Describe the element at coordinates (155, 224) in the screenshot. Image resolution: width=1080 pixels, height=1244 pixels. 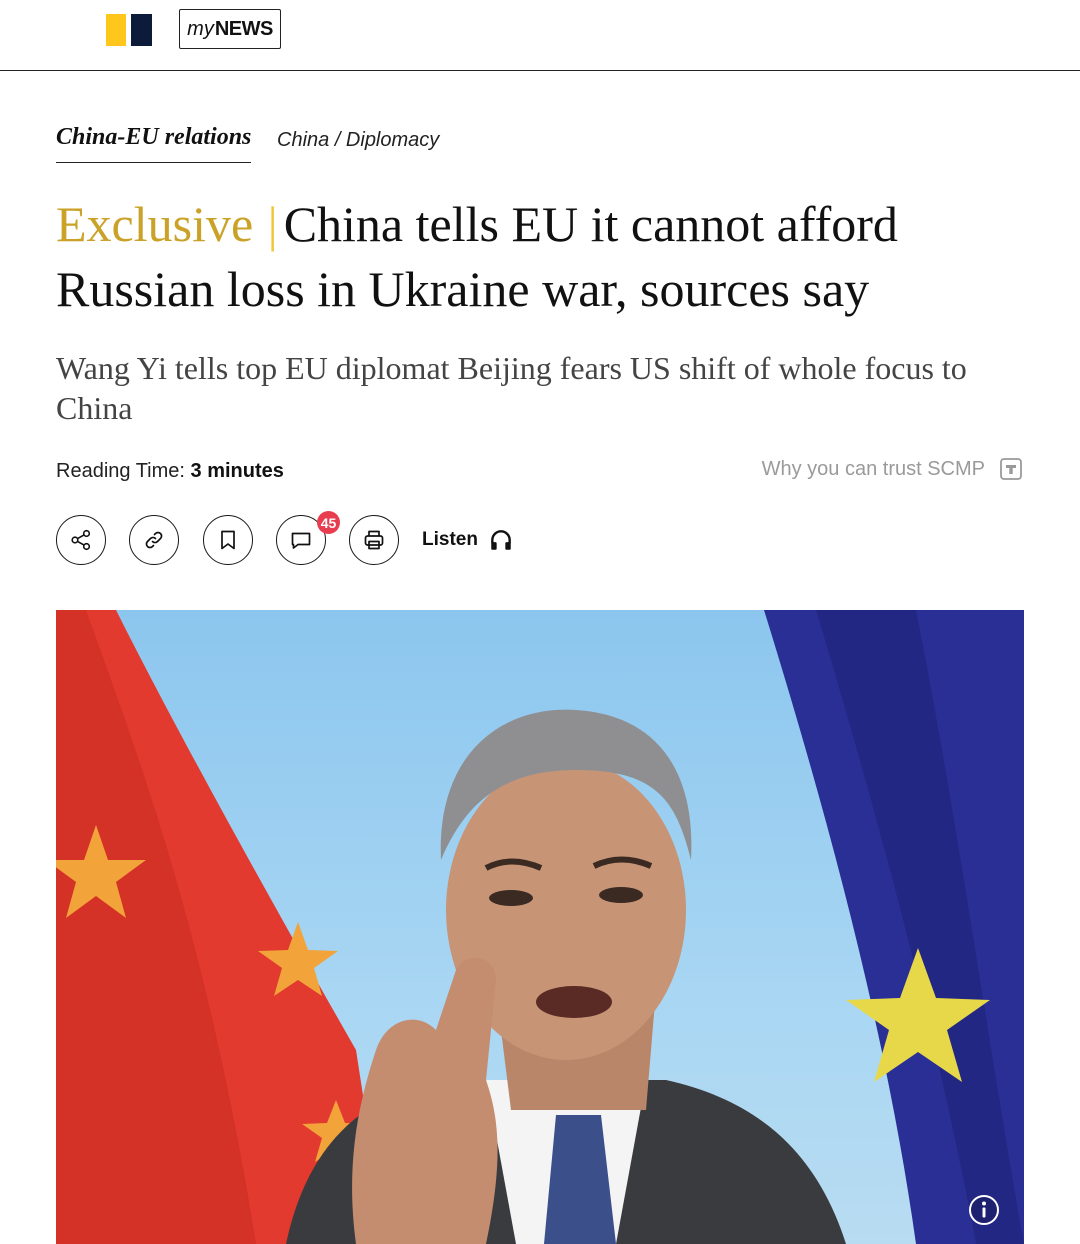
I see `exclusive-tag: Exclusive` at that location.